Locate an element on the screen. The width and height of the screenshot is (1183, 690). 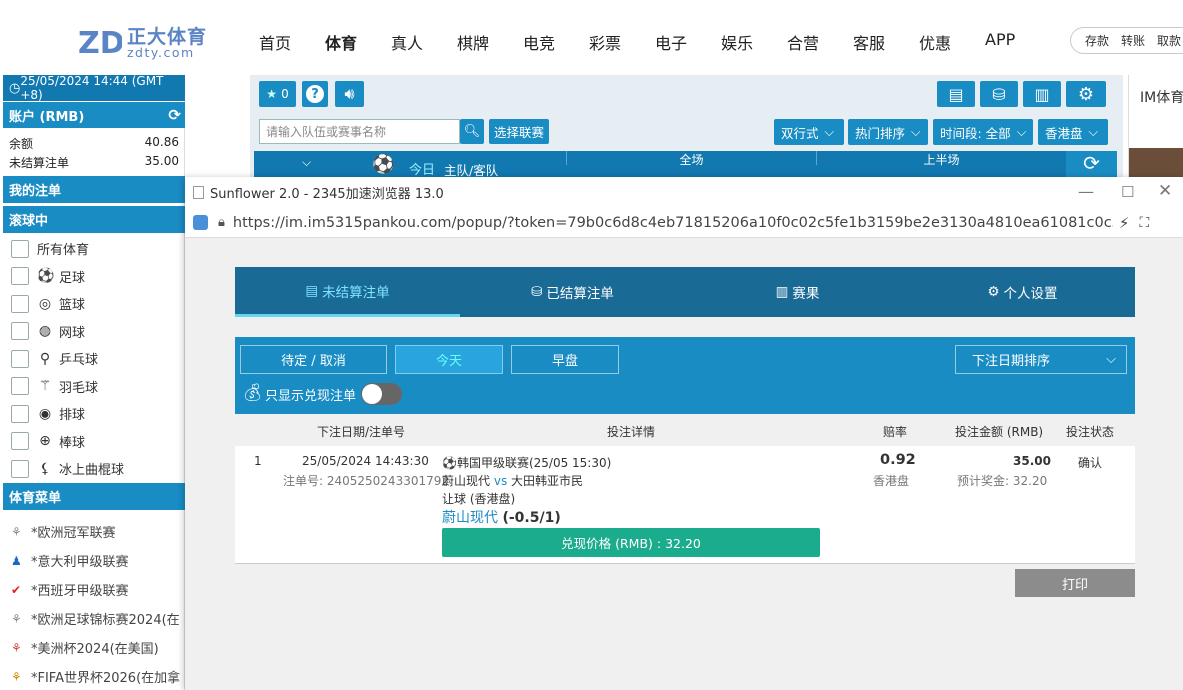
league-label: *欧洲冠军联赛 is located at coordinates (73, 533).